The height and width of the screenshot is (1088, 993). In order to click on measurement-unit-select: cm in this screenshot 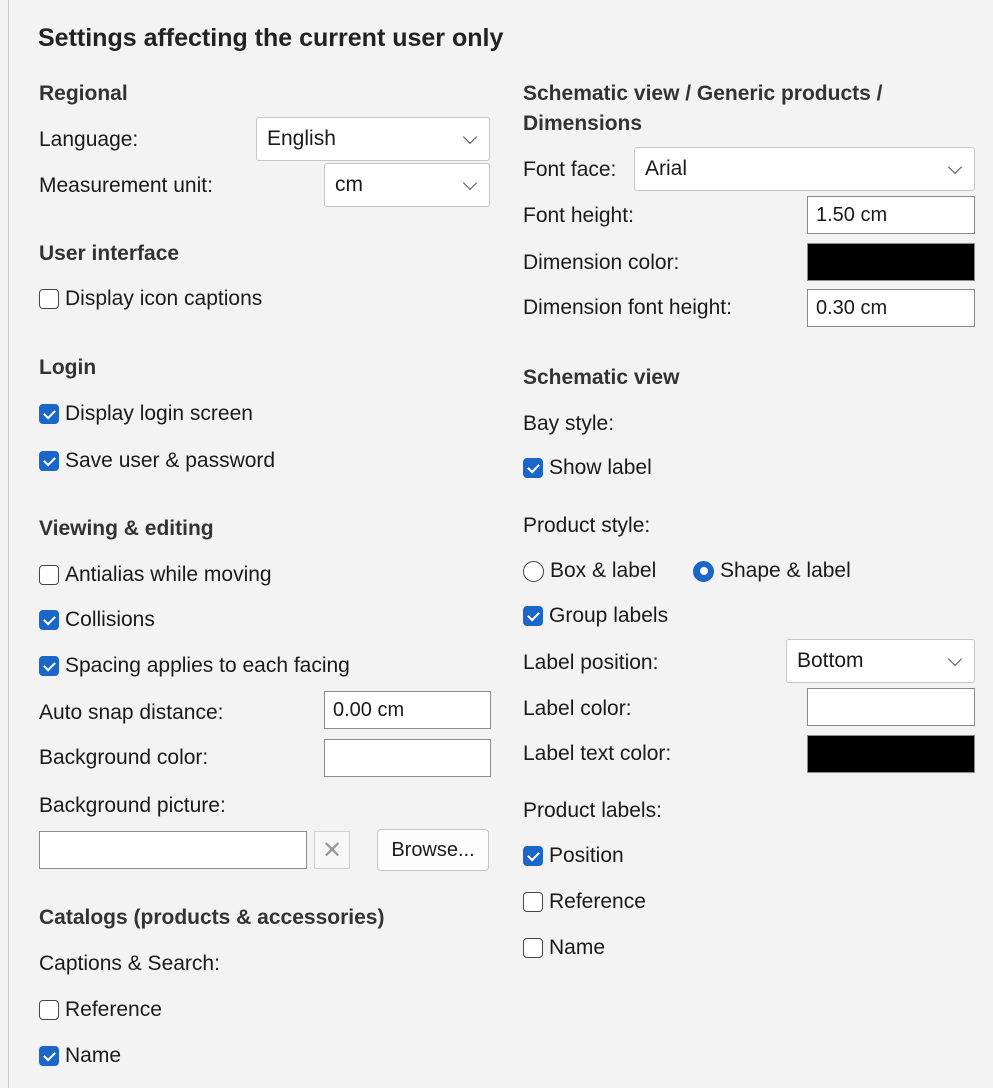, I will do `click(407, 185)`.